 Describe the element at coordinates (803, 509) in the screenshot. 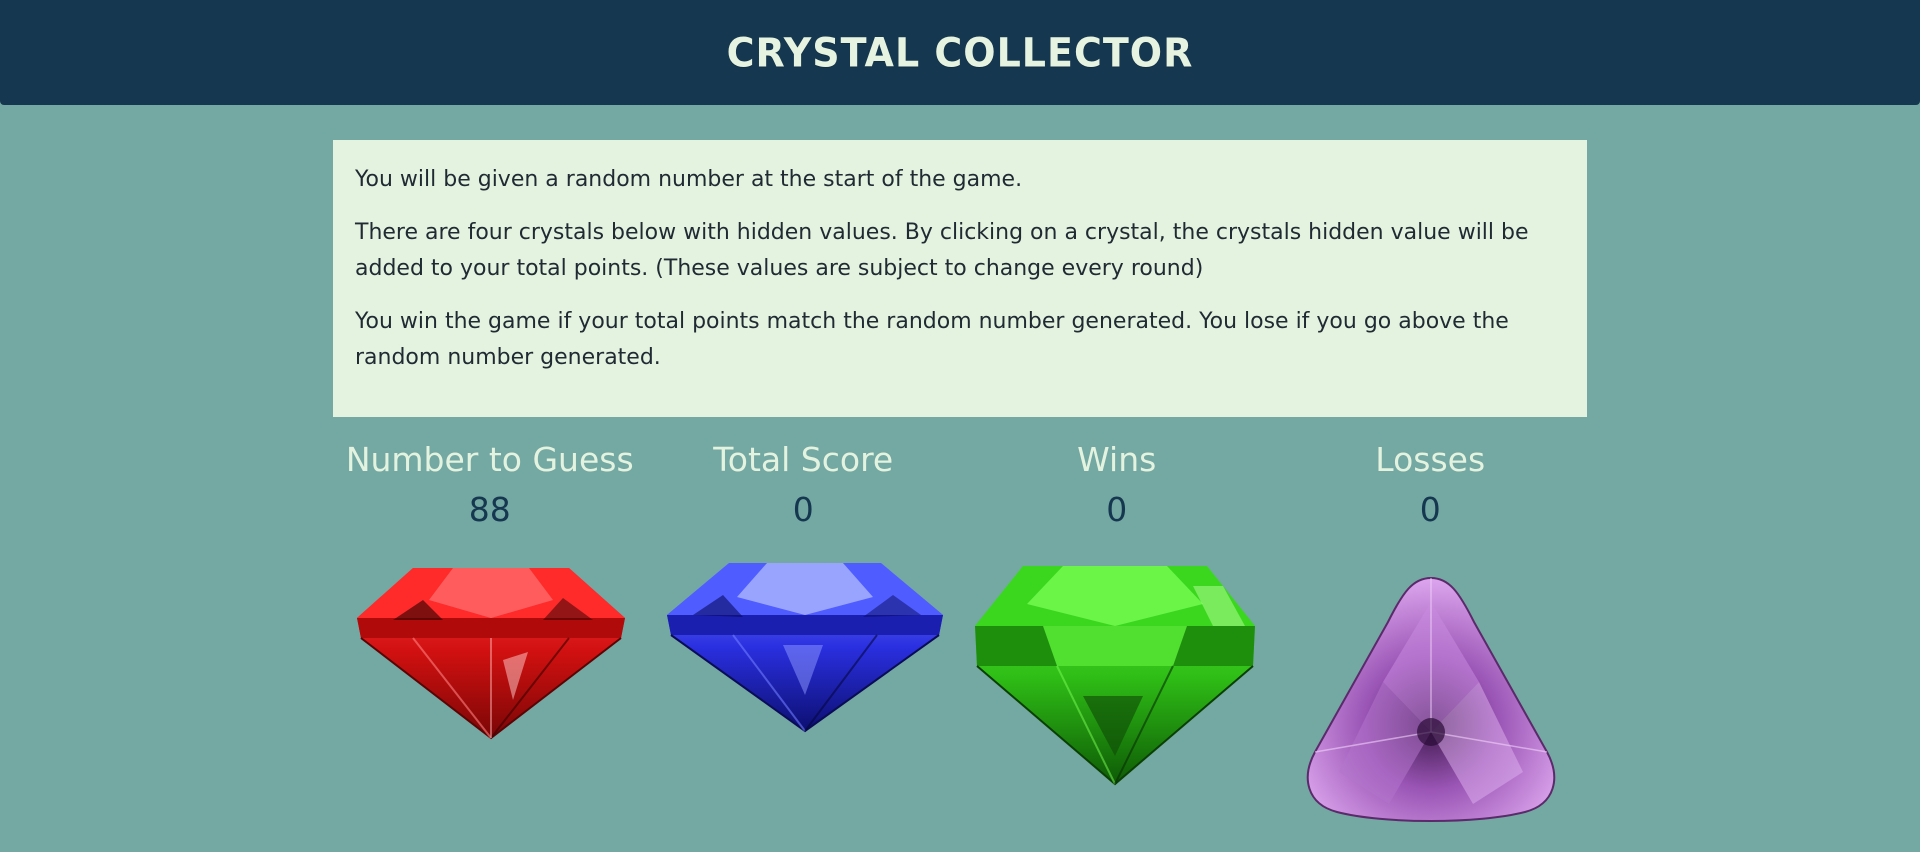

I see `total-score-value: 0` at that location.